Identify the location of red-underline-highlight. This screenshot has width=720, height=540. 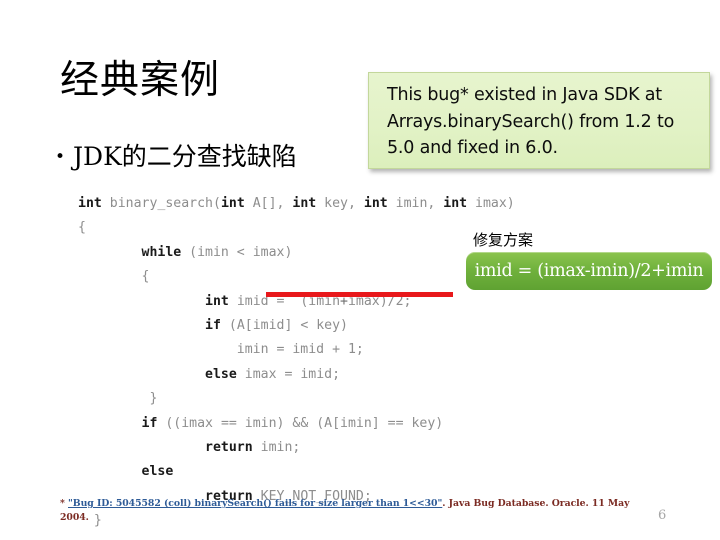
(359, 294).